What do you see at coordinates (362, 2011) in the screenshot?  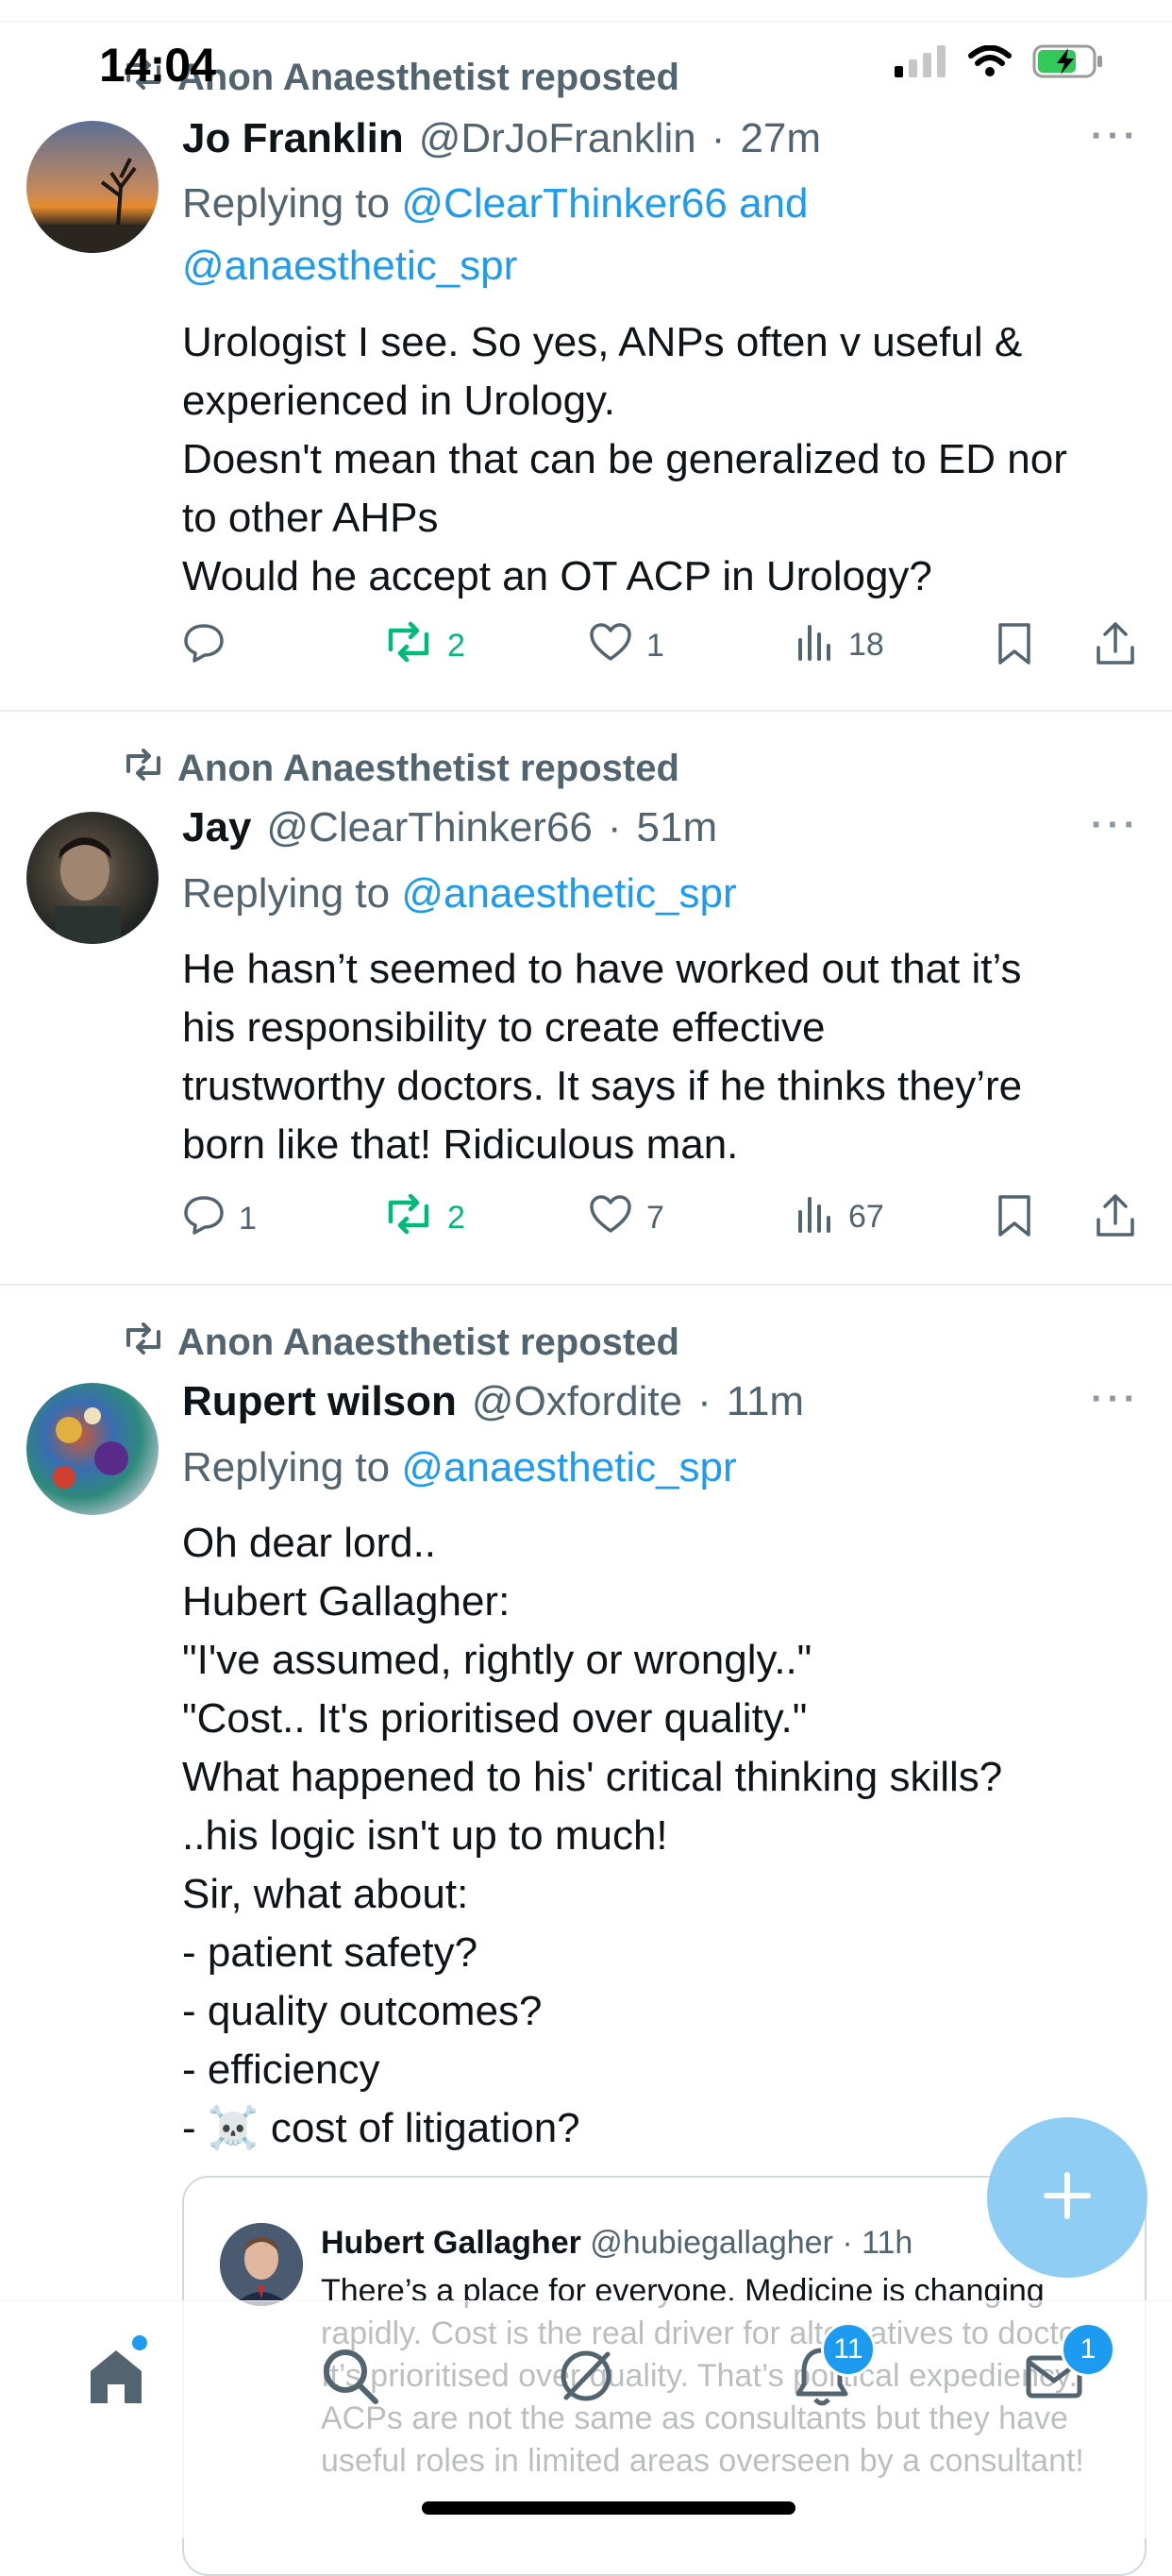 I see `tweet-line: - quality outcomes?` at bounding box center [362, 2011].